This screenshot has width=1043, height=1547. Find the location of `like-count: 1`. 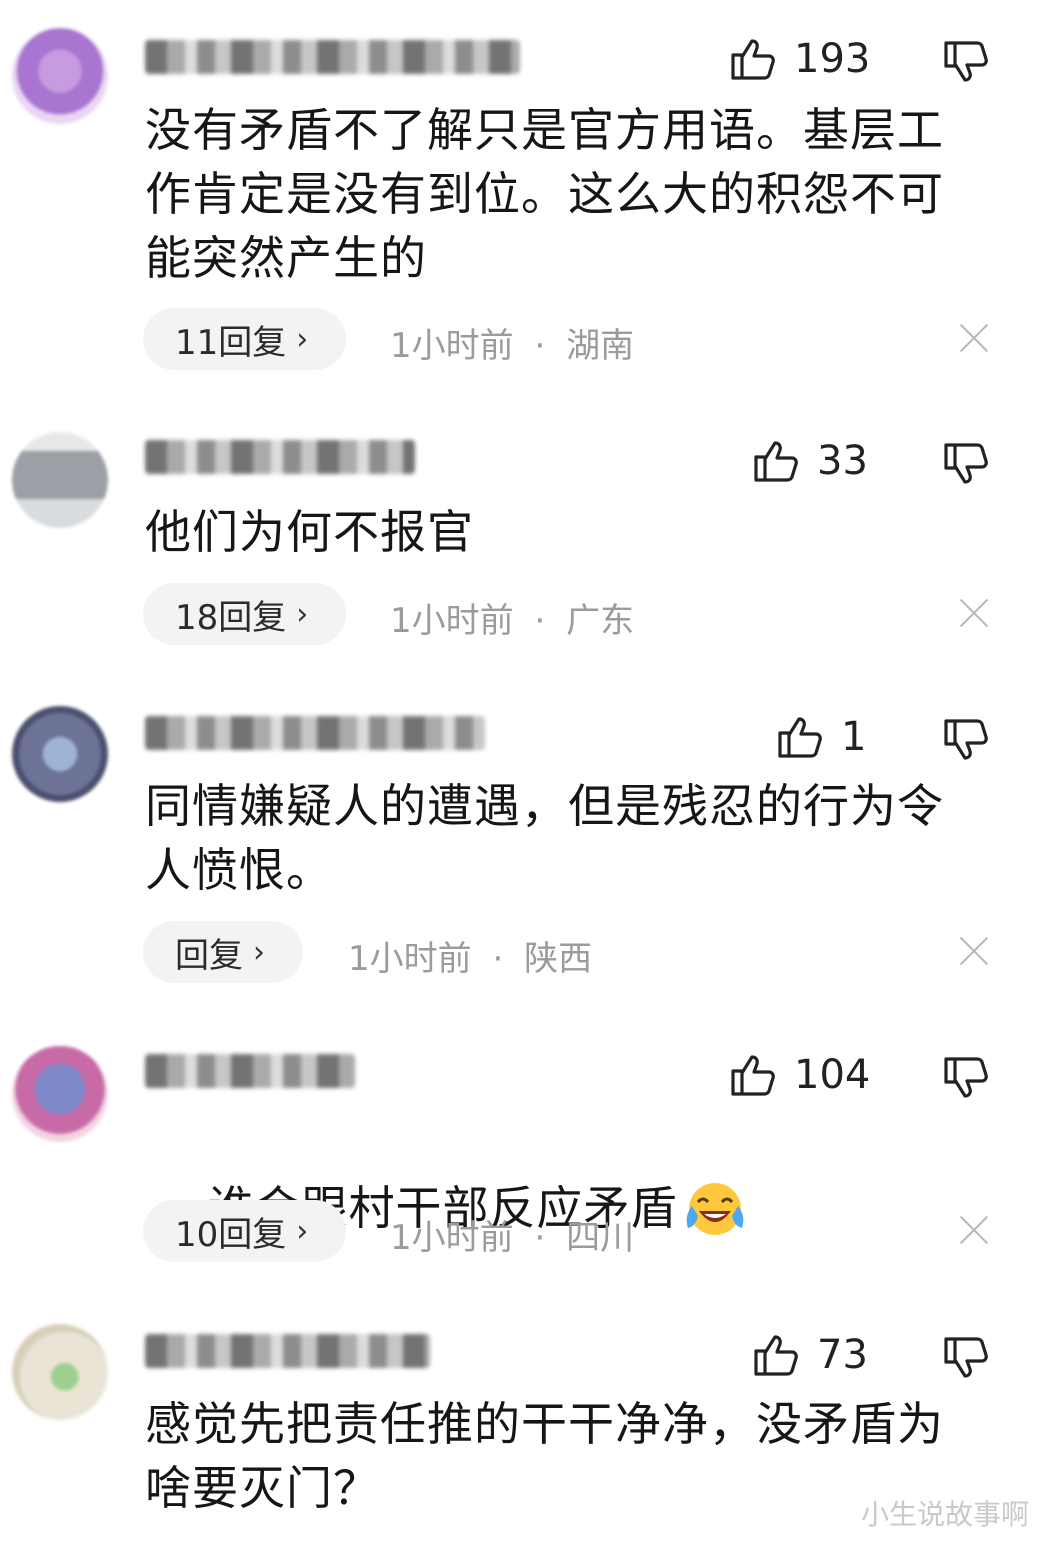

like-count: 1 is located at coordinates (854, 737).